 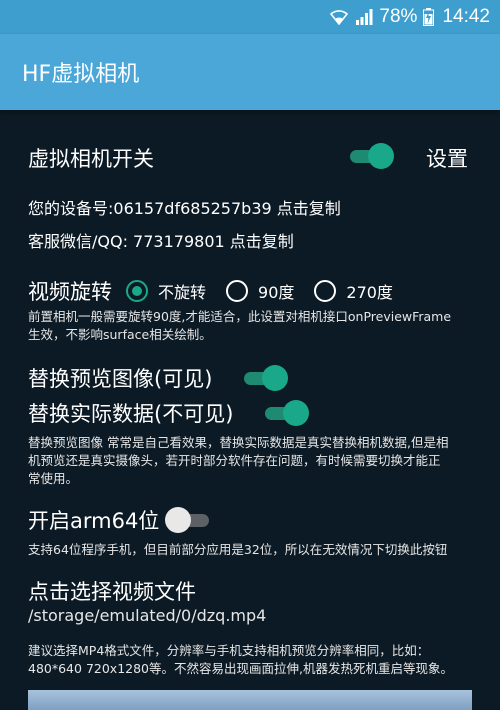 What do you see at coordinates (398, 16) in the screenshot?
I see `battery-percent: 78%` at bounding box center [398, 16].